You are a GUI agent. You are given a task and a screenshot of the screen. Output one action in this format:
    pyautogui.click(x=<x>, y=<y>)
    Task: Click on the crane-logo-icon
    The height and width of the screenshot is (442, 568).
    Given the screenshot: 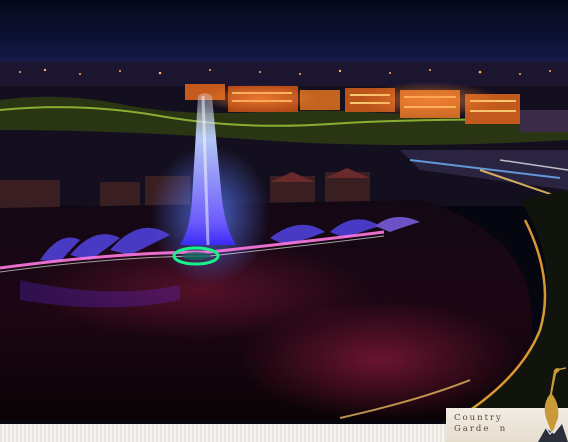 What is the action you would take?
    pyautogui.click(x=553, y=404)
    